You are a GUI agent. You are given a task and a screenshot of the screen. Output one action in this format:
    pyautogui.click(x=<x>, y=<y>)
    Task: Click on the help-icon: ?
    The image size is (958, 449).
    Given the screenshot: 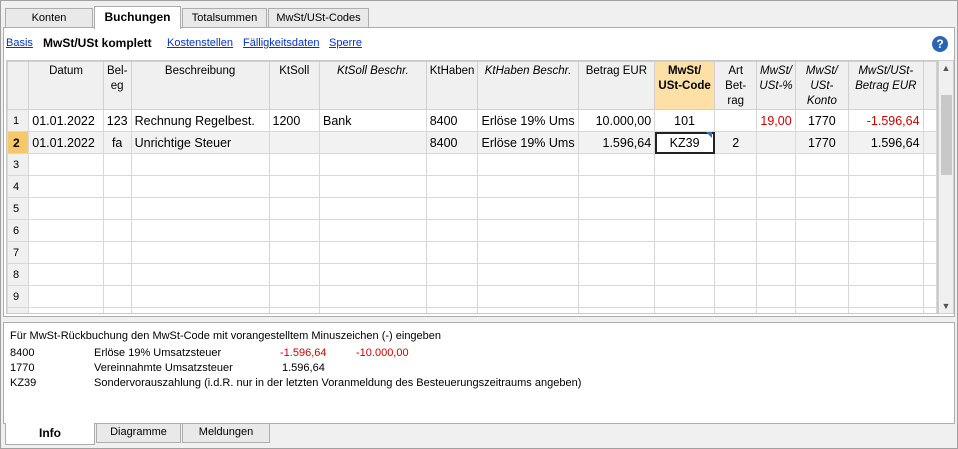 What is the action you would take?
    pyautogui.click(x=940, y=44)
    